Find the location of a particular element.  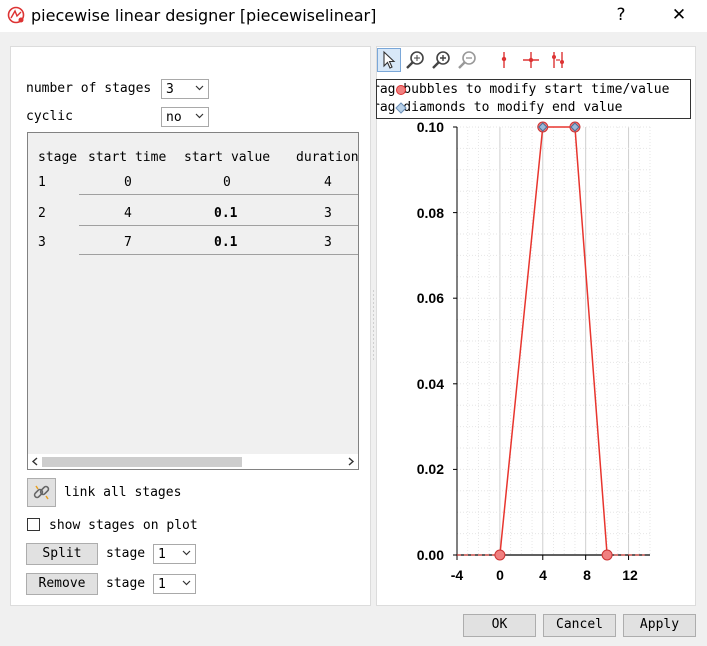

y-tick-label: 0.10 is located at coordinates (430, 127).